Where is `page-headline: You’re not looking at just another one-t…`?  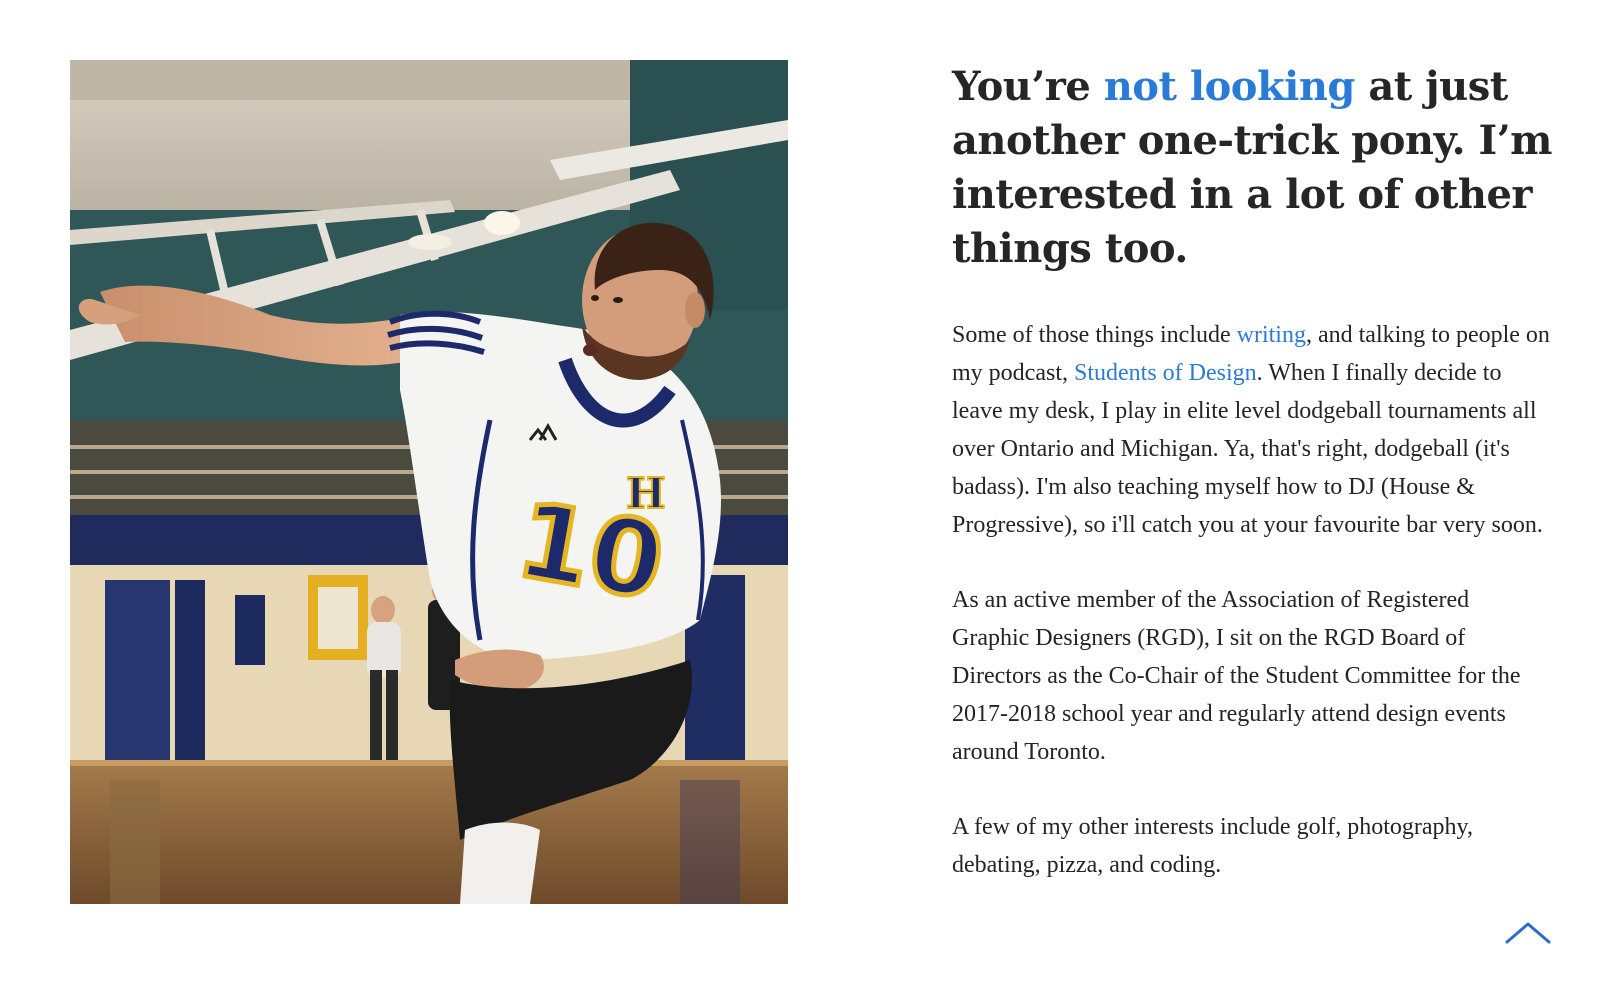
page-headline: You’re not looking at just another one-t… is located at coordinates (1252, 168).